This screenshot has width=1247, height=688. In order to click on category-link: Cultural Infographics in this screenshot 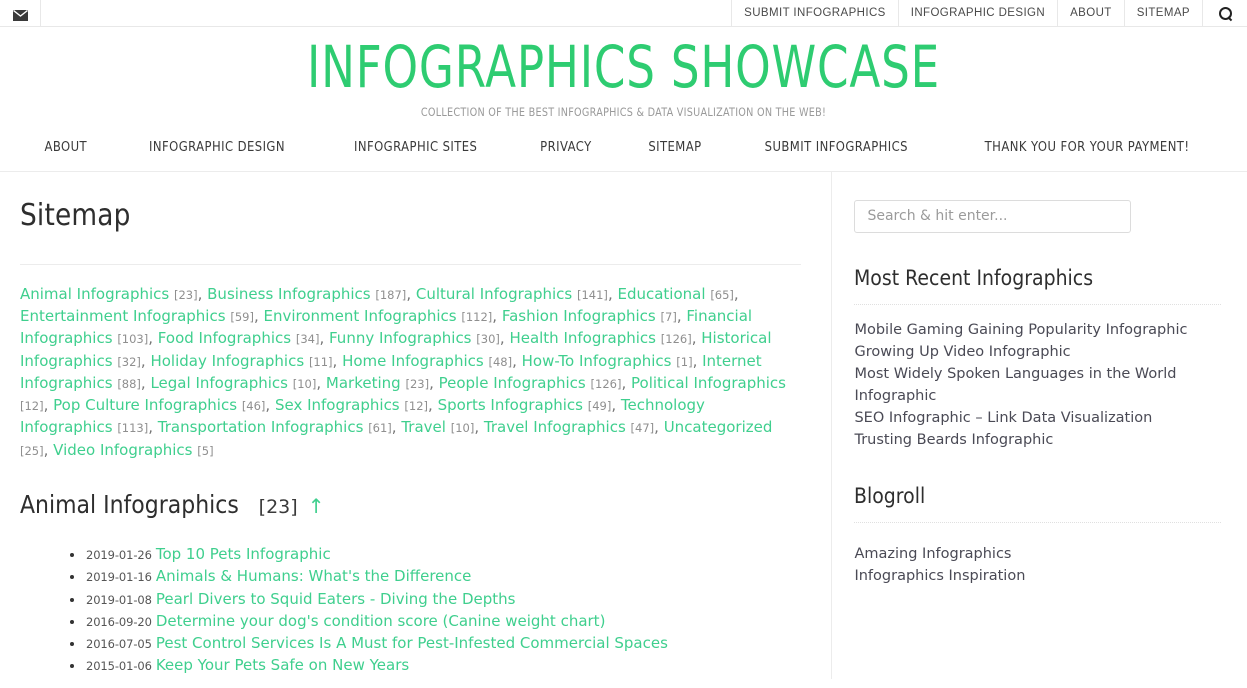, I will do `click(494, 294)`.